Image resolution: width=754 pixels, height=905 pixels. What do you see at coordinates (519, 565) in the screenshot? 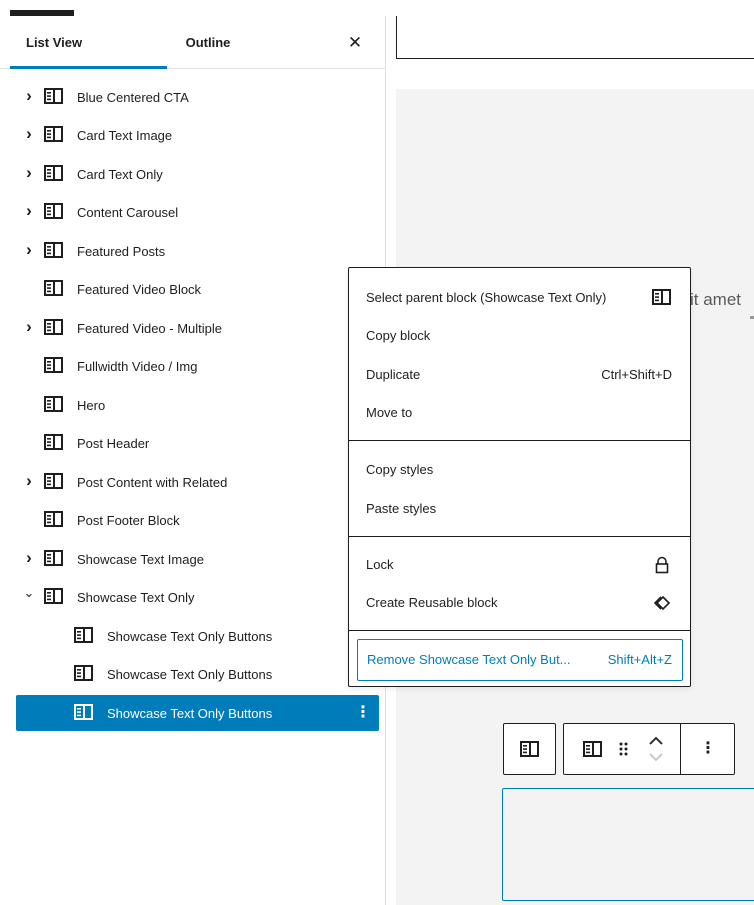
I see `lock-menu-item: Lock` at bounding box center [519, 565].